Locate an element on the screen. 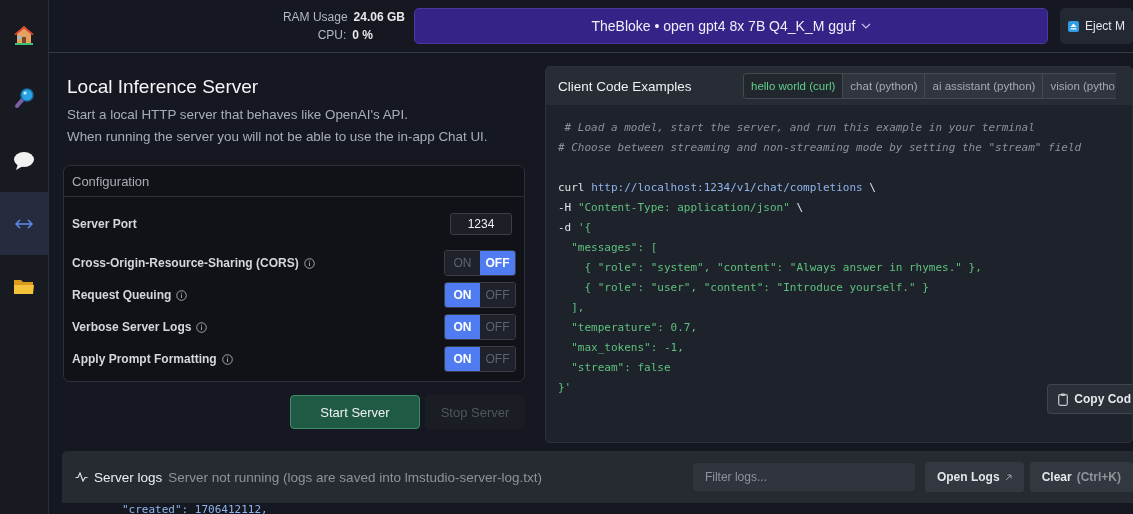 This screenshot has height=514, width=1133. setting-label: Server Port is located at coordinates (104, 224).